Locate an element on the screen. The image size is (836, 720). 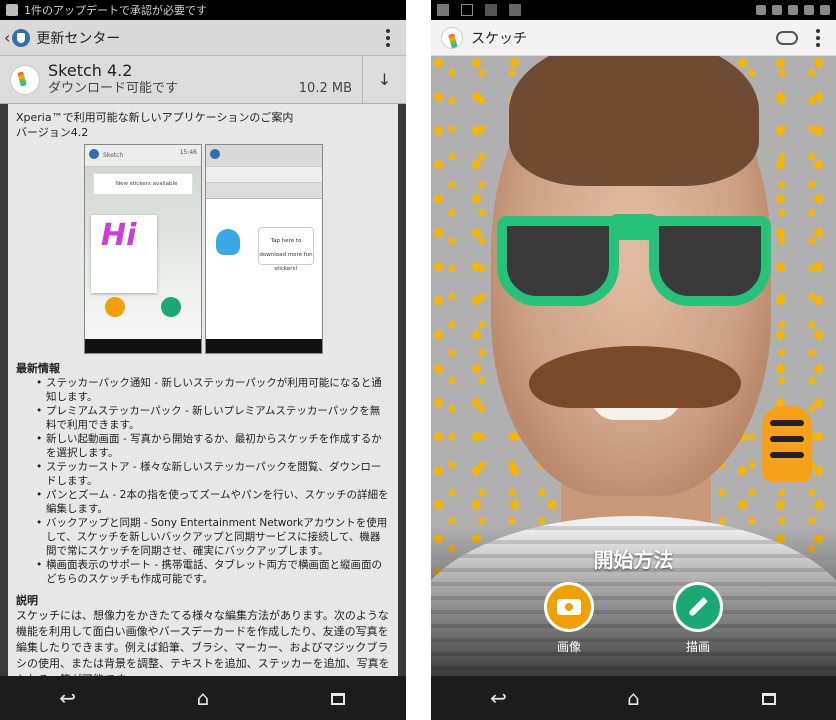
image-notification-icon is located at coordinates (443, 10).